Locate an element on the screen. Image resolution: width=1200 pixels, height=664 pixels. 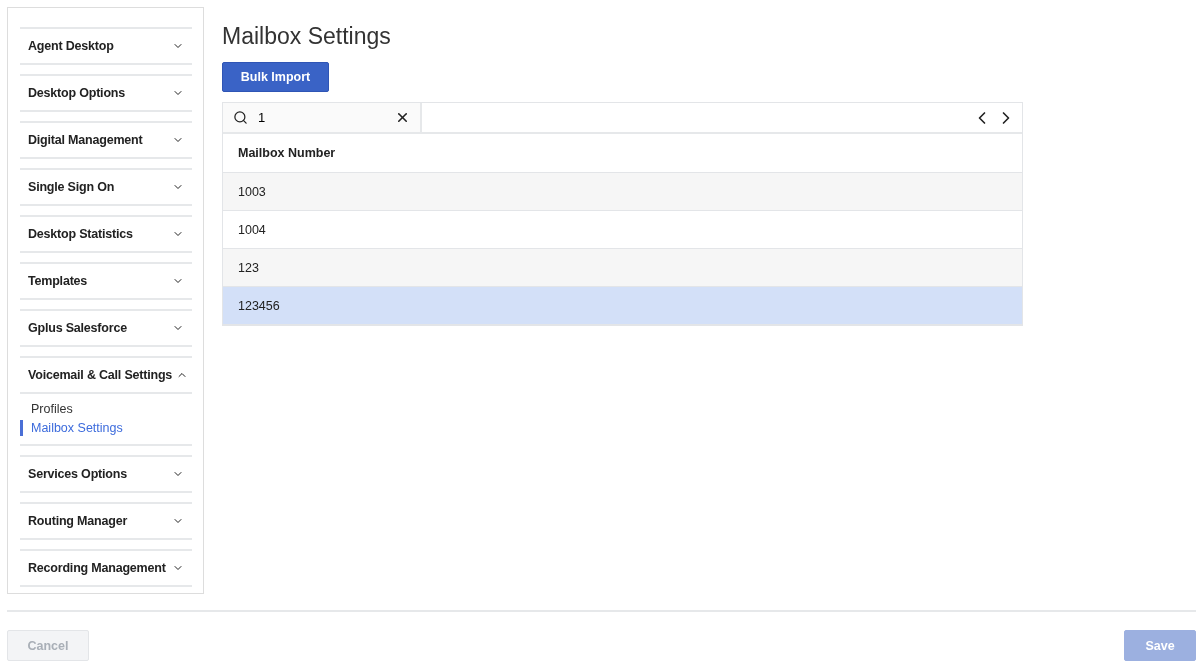
sidebar-section-header: Routing Manager is located at coordinates (106, 521).